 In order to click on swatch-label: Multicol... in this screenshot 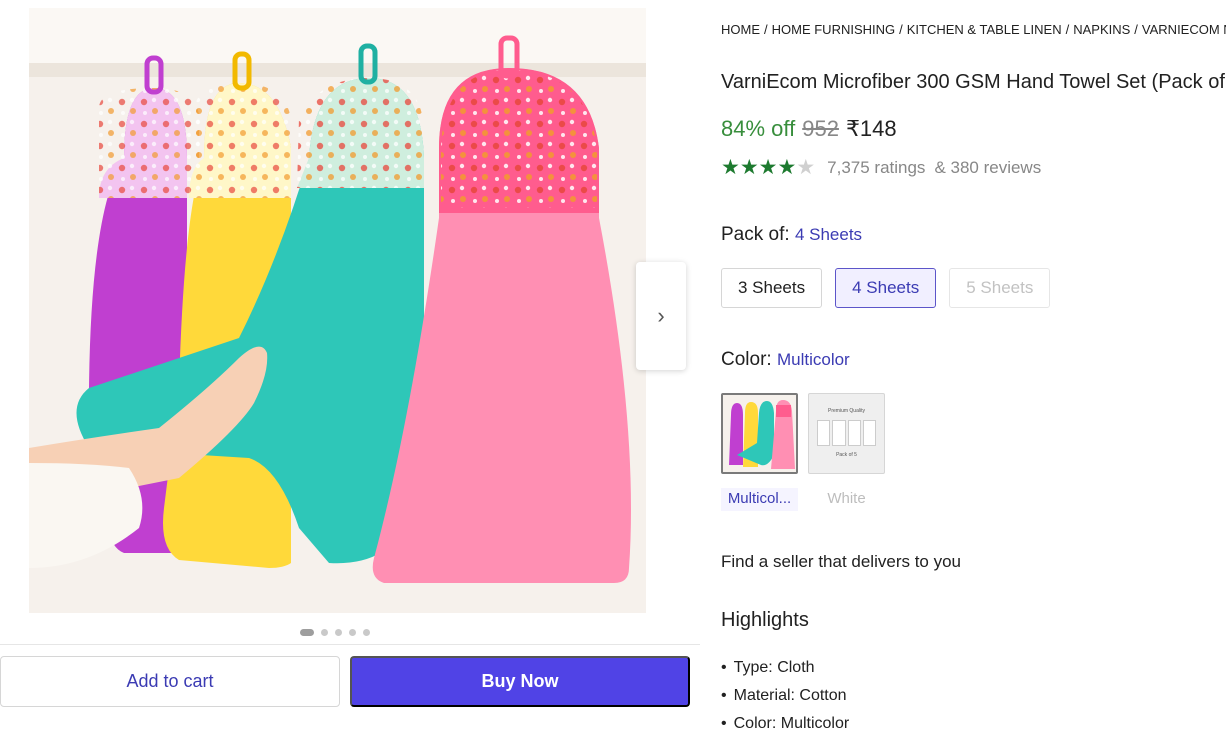, I will do `click(759, 499)`.